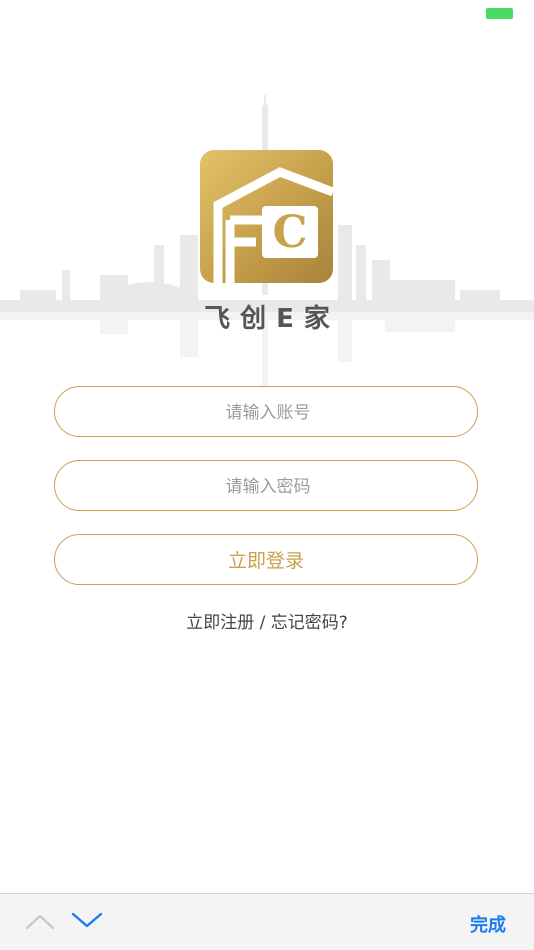 The width and height of the screenshot is (534, 950). I want to click on battery-icon, so click(499, 13).